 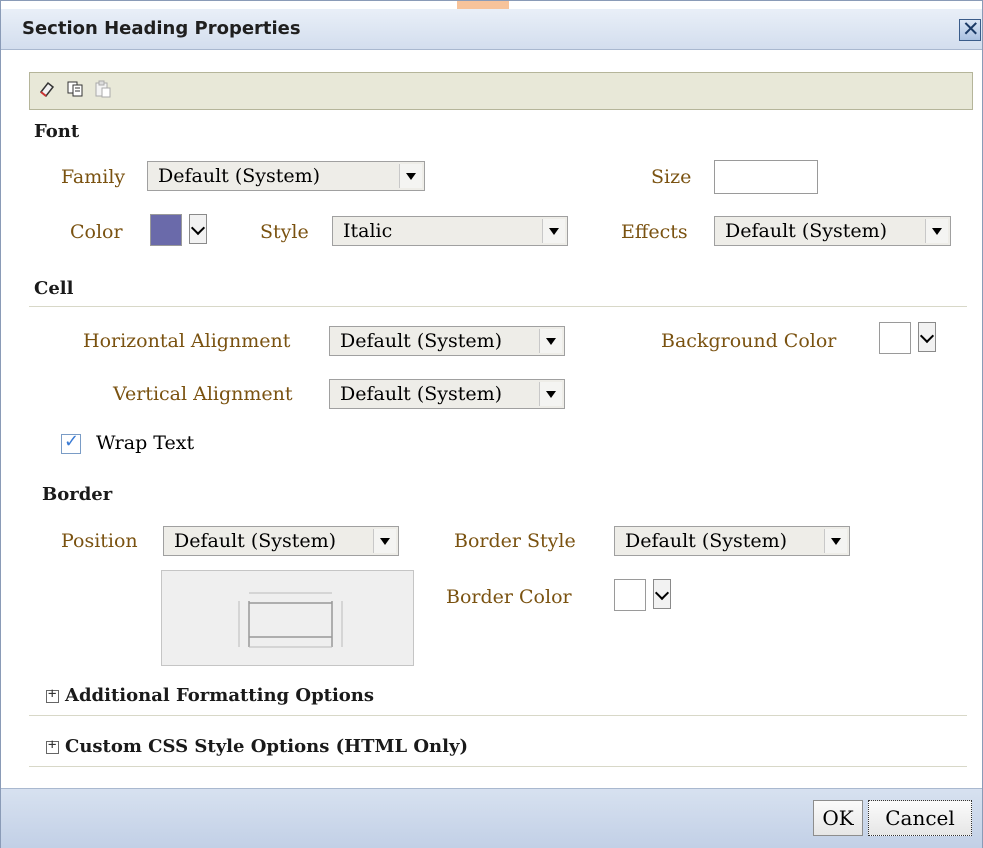 I want to click on border-position-preview, so click(x=287, y=618).